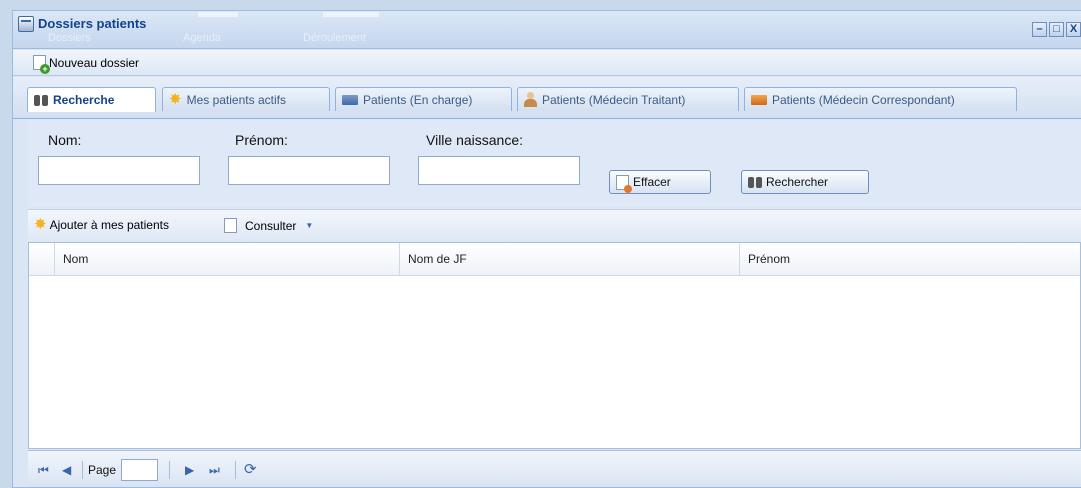  What do you see at coordinates (910, 259) in the screenshot?
I see `column-header-prenom: Prénom` at bounding box center [910, 259].